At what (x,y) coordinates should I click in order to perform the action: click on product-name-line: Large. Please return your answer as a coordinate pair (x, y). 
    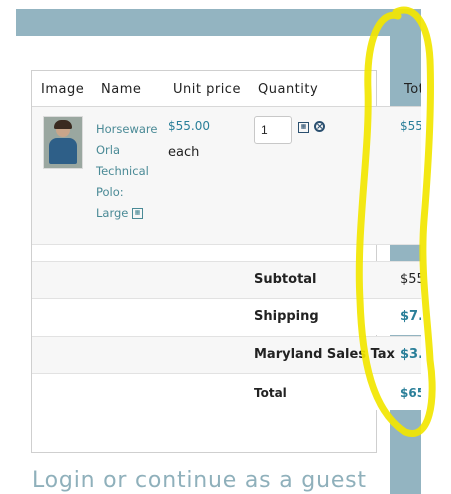
    Looking at the image, I should click on (112, 213).